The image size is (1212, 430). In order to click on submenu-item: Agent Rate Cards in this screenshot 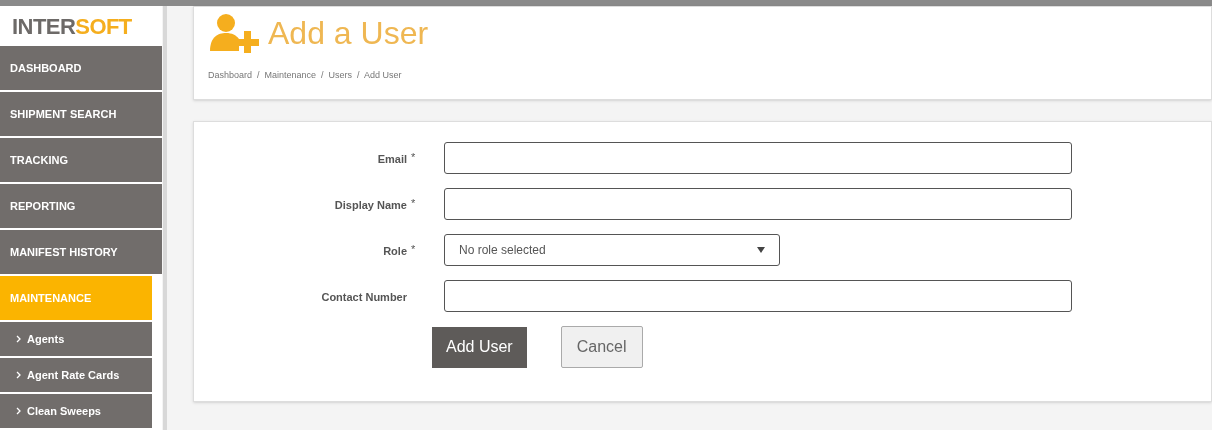, I will do `click(76, 376)`.